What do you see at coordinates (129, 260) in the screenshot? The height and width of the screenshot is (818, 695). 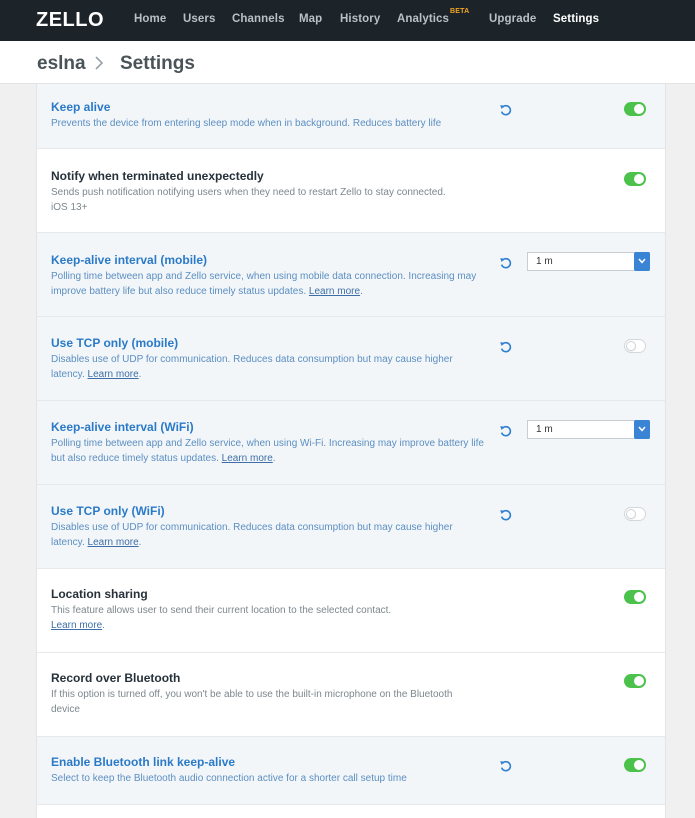 I see `setting-title: Keep-alive interval (mobile)` at bounding box center [129, 260].